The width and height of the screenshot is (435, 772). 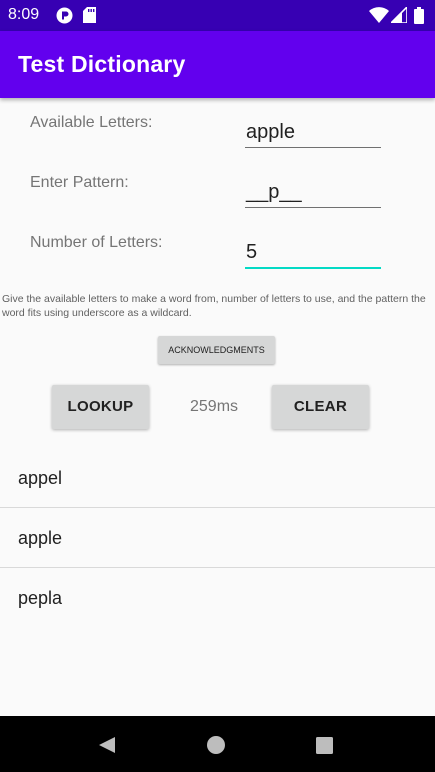 I want to click on num-letters-input: 5, so click(x=313, y=253).